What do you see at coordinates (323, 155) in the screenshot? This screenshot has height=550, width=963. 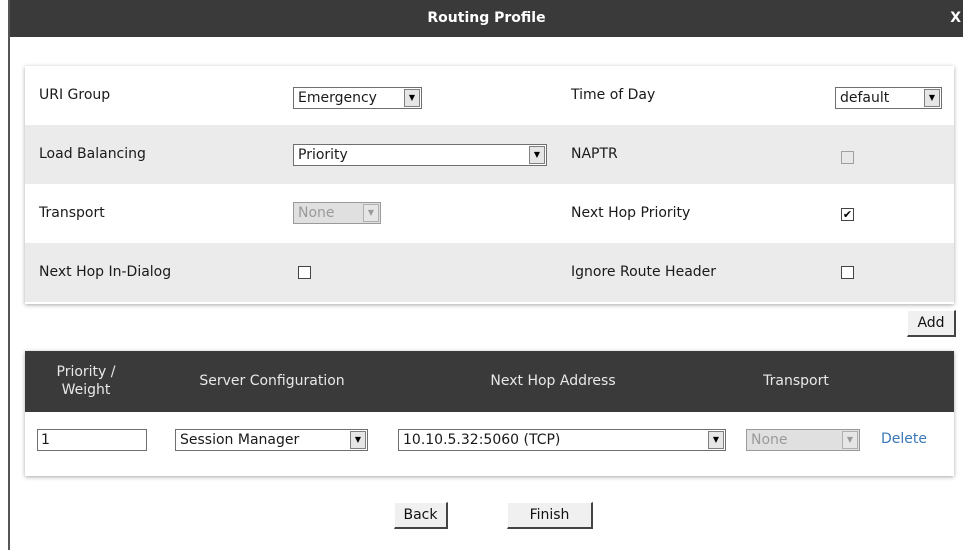 I see `load-balancing-value: Priority` at bounding box center [323, 155].